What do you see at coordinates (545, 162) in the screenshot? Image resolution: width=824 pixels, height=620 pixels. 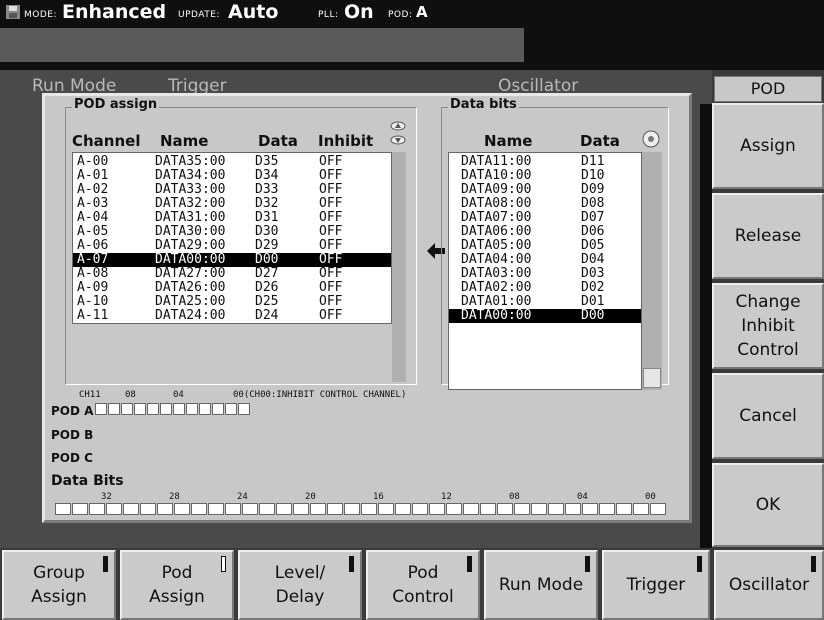 I see `data-bit-row: DATA11:00 D11` at bounding box center [545, 162].